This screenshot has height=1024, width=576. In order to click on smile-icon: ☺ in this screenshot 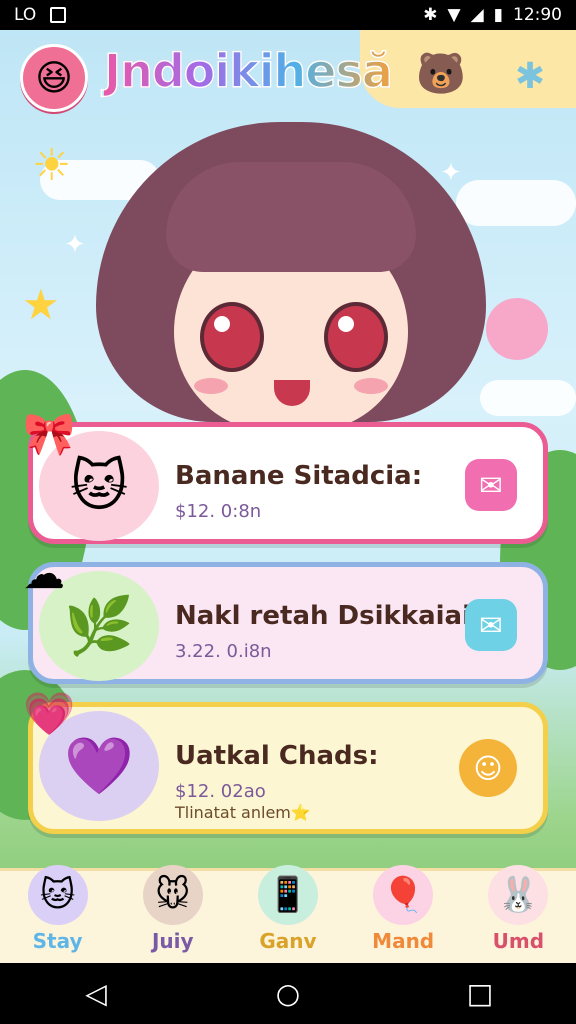, I will do `click(488, 768)`.